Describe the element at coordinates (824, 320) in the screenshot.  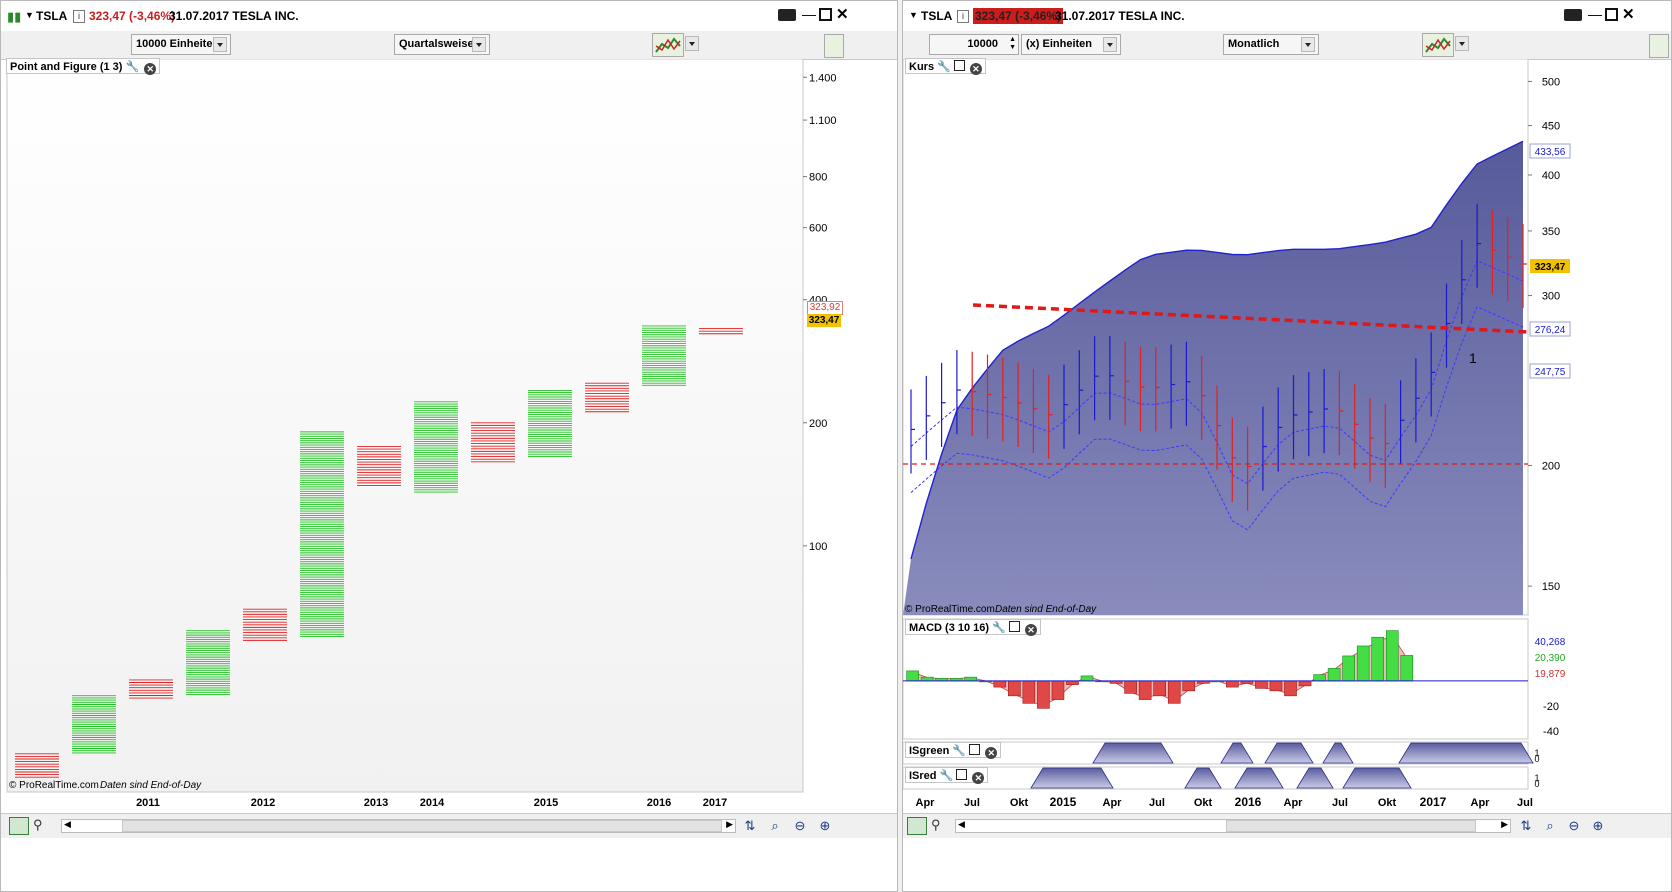
I see `price-tag-yellow: 323,47` at that location.